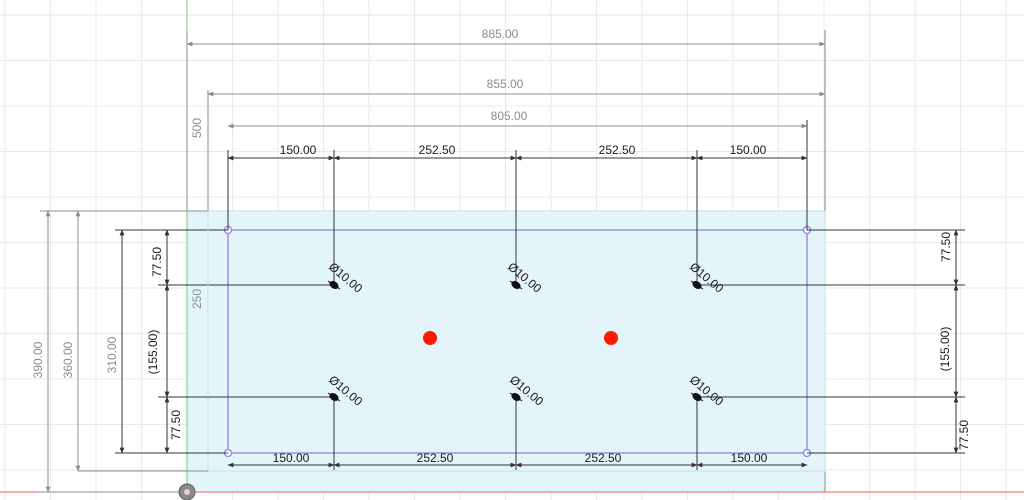 This screenshot has width=1024, height=500. What do you see at coordinates (509, 116) in the screenshot?
I see `dim-805: 805.00` at bounding box center [509, 116].